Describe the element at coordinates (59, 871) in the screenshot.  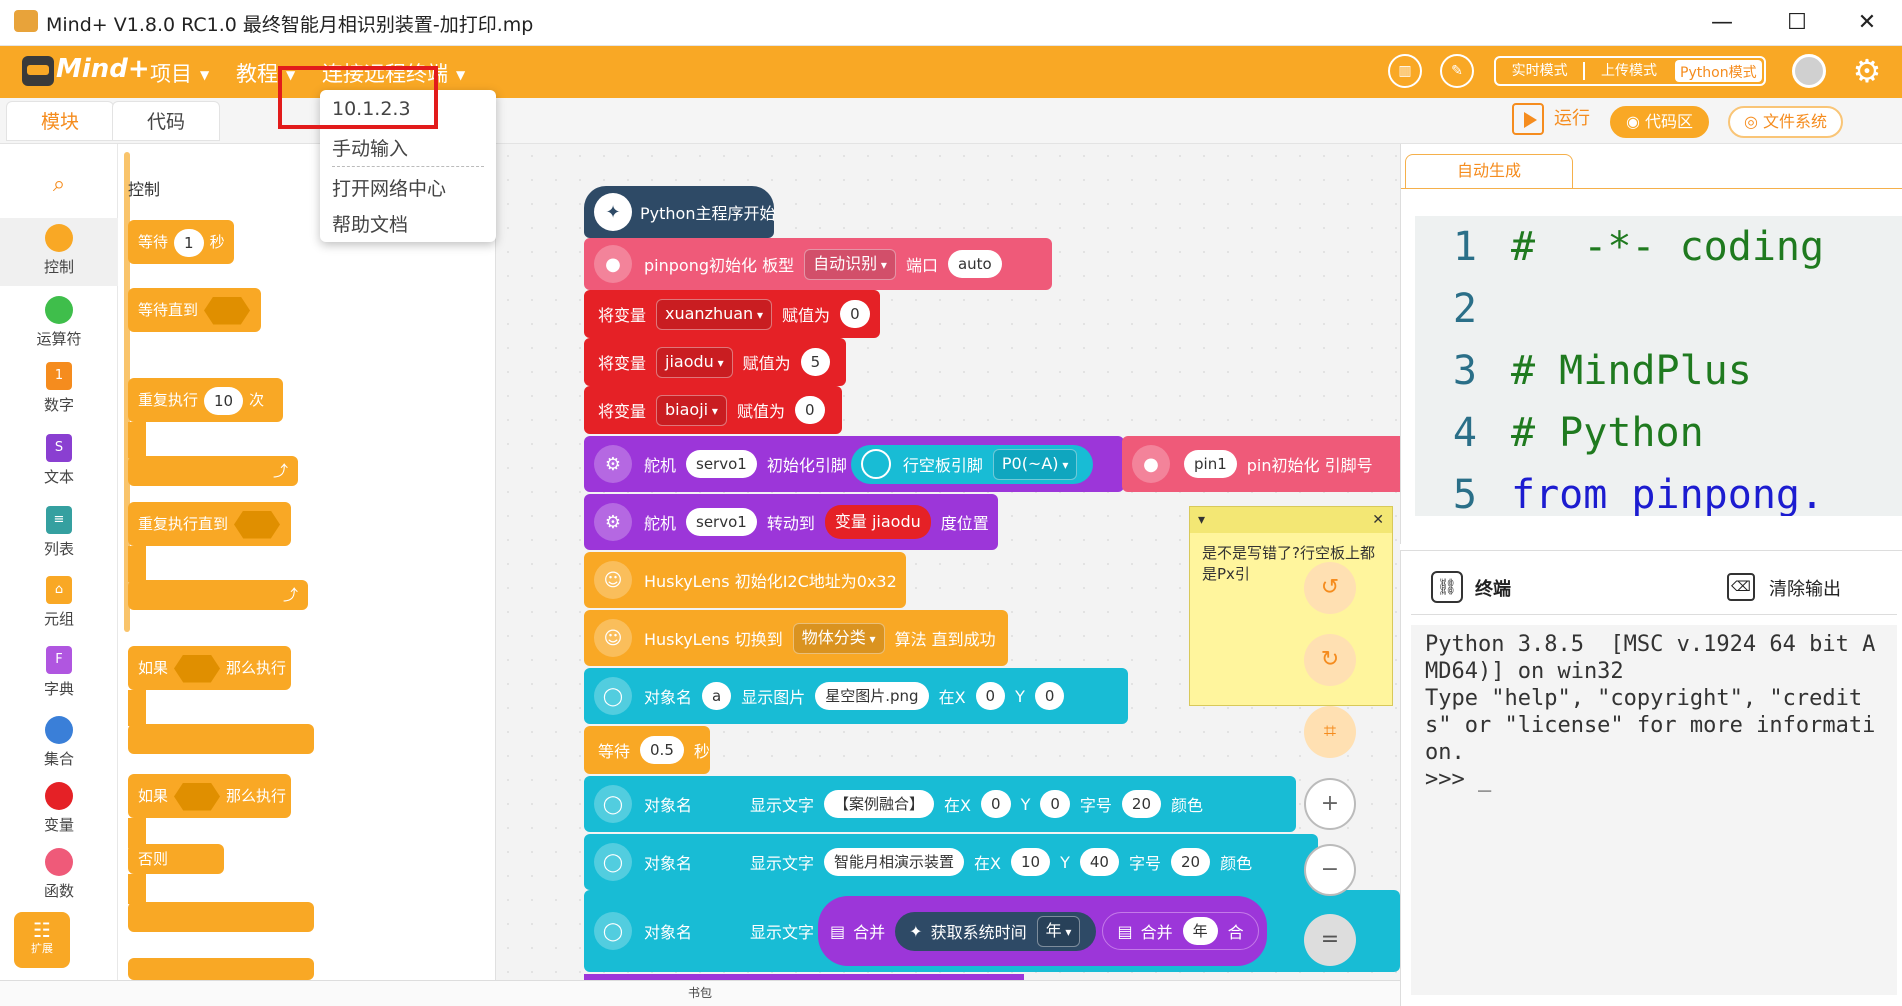
I see `category-function: 函数` at that location.